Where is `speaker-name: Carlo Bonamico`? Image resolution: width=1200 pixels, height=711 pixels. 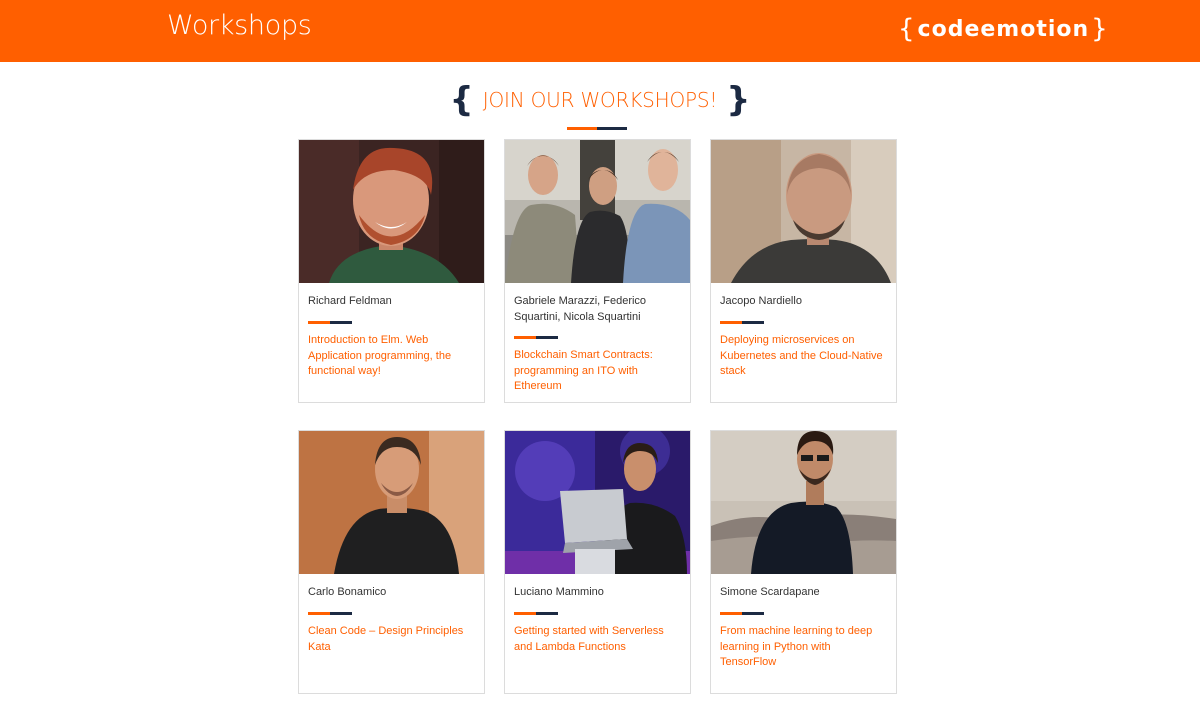 speaker-name: Carlo Bonamico is located at coordinates (347, 592).